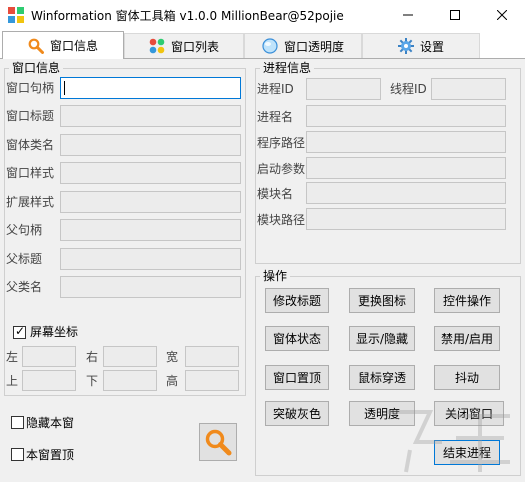  What do you see at coordinates (275, 194) in the screenshot?
I see `field-label: 模块名` at bounding box center [275, 194].